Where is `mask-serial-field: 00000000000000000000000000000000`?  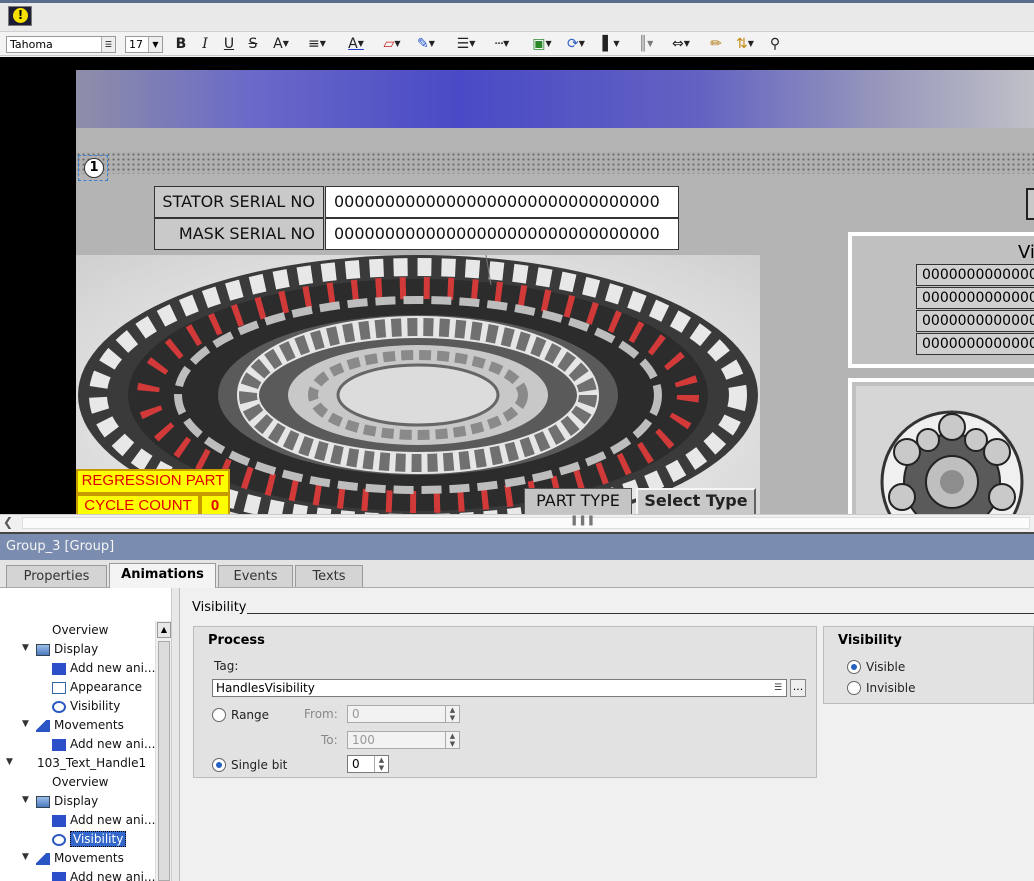
mask-serial-field: 00000000000000000000000000000000 is located at coordinates (502, 234).